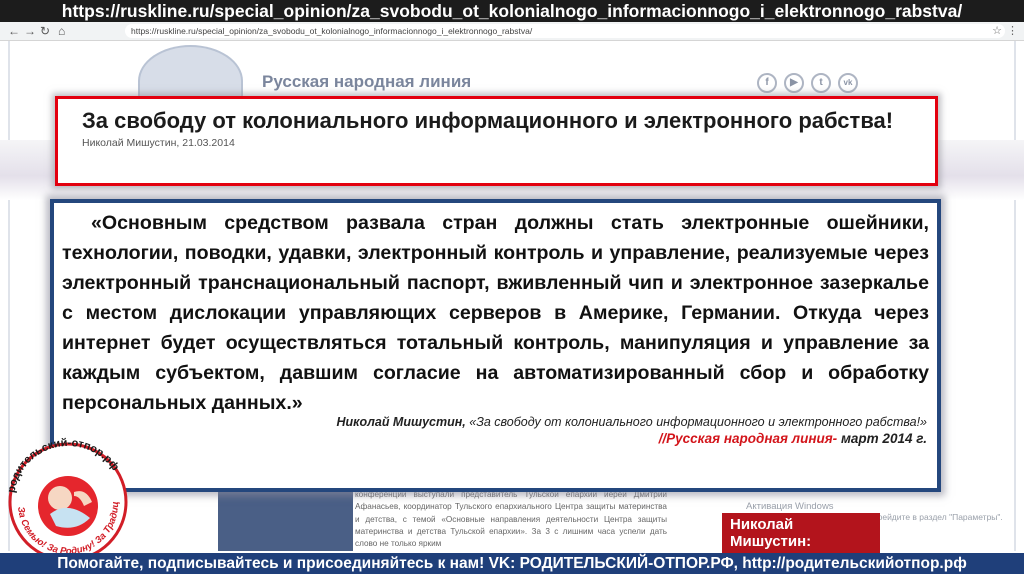 The height and width of the screenshot is (574, 1024). What do you see at coordinates (401, 422) in the screenshot?
I see `quote-author: Николай Мишустин,` at bounding box center [401, 422].